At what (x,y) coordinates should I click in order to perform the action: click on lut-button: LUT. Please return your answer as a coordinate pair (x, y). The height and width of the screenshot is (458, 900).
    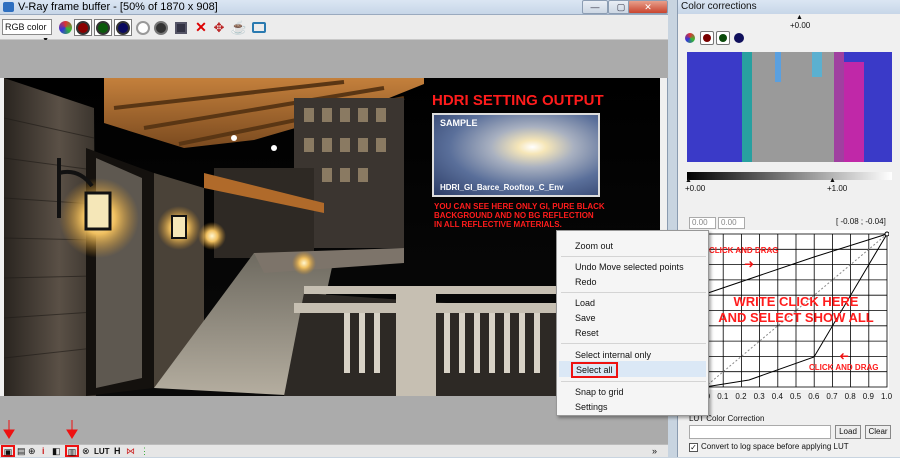
    Looking at the image, I should click on (102, 451).